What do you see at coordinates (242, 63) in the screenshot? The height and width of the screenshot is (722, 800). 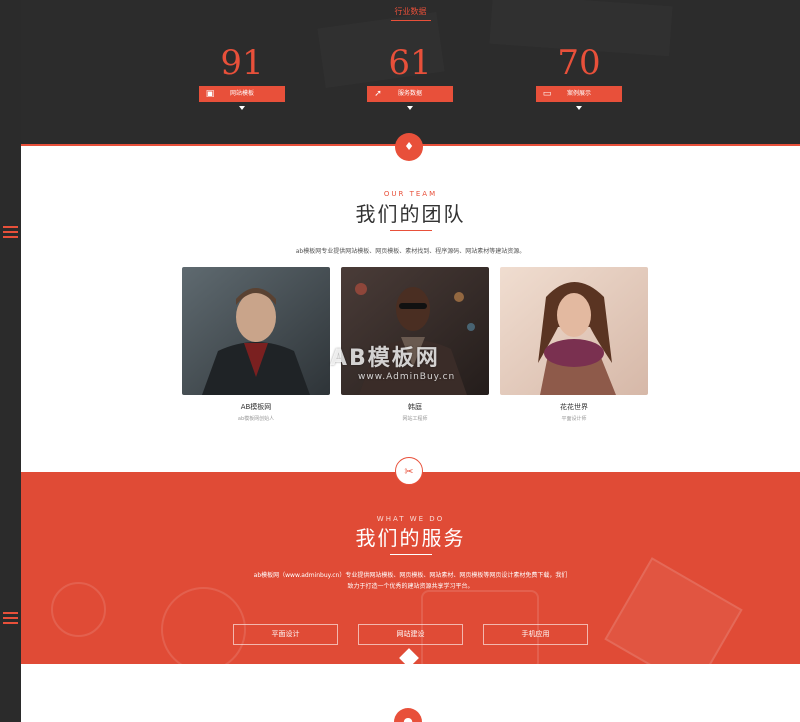 I see `stat-number: 91` at bounding box center [242, 63].